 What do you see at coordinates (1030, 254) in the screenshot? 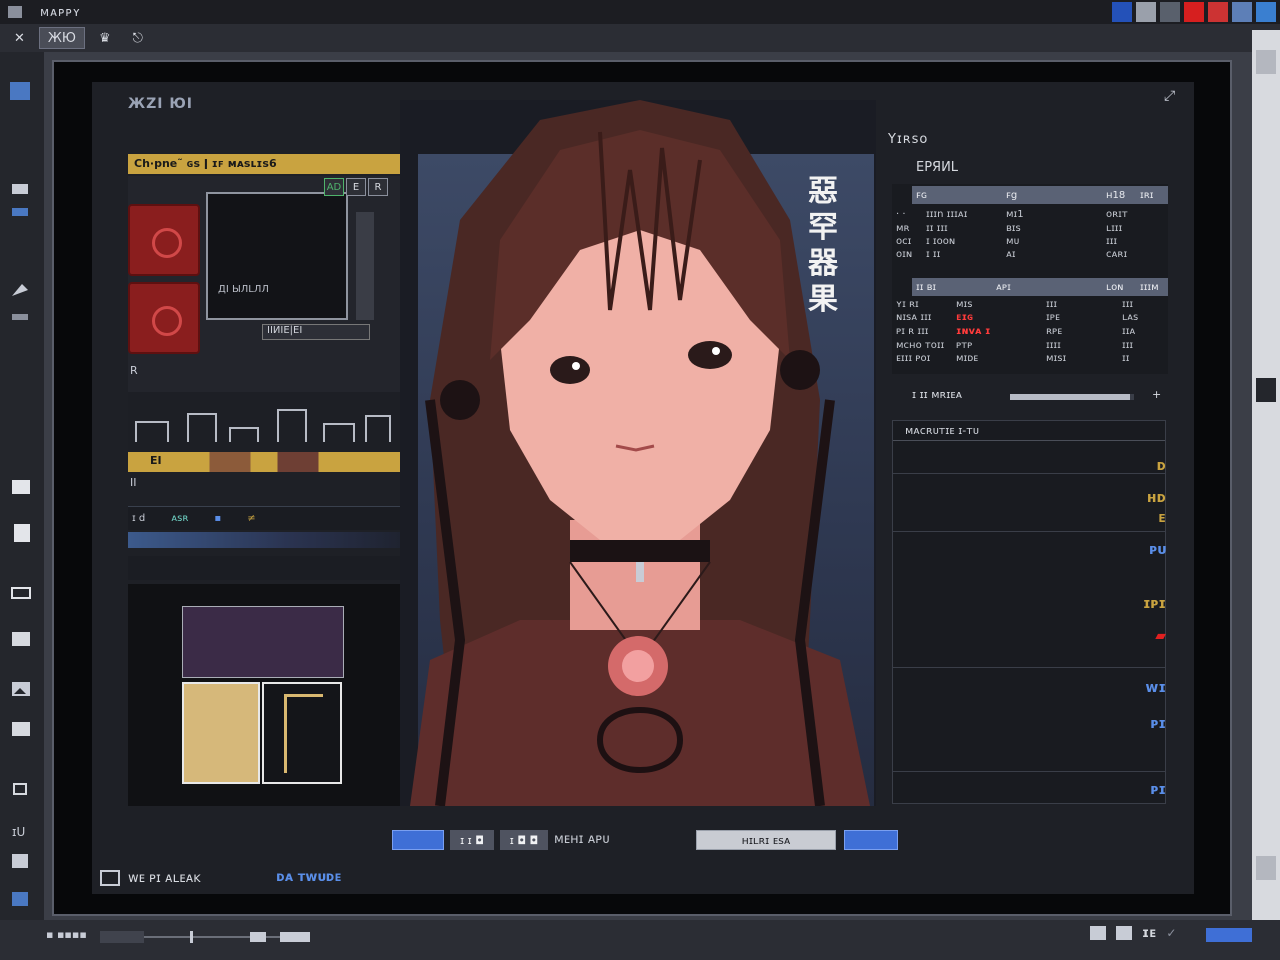
I see `table-row: ᴏɪɴ ɪ ɪɪ ᴀɪ ᴄᴀʀɪ` at bounding box center [1030, 254].